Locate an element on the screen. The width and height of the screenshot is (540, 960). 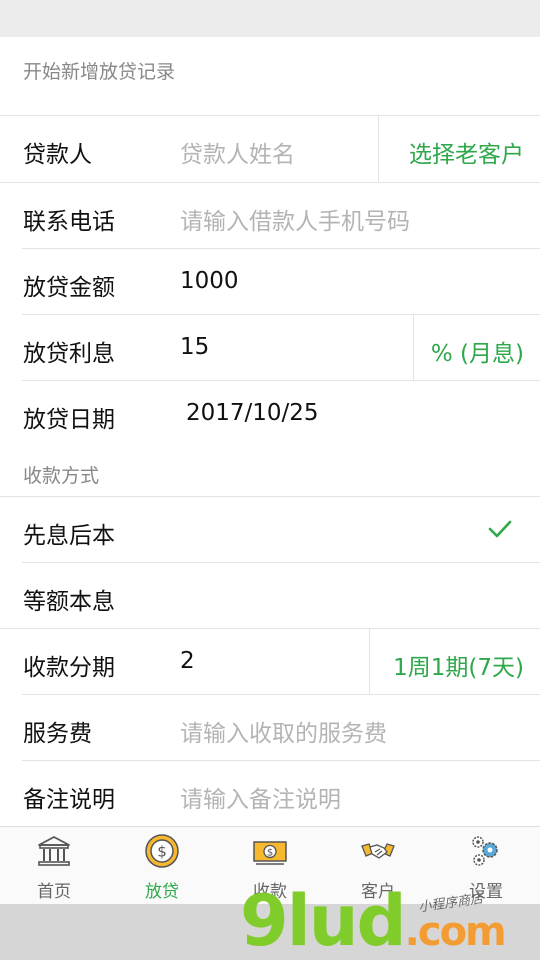
cash-icon: $ is located at coordinates (270, 853).